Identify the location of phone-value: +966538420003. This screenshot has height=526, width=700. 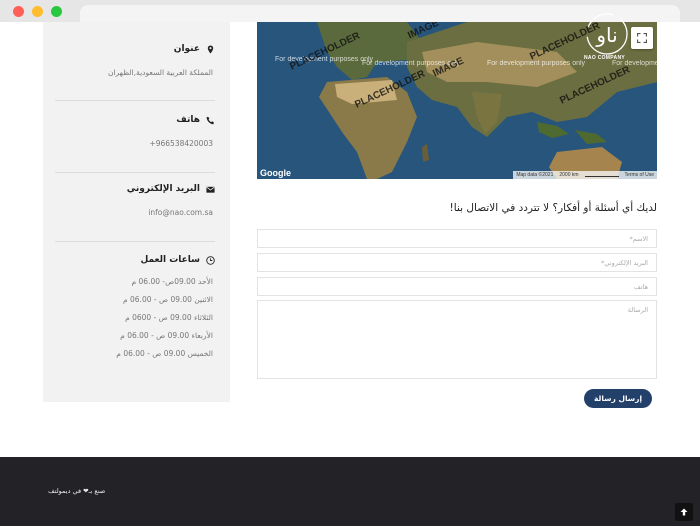
(135, 143).